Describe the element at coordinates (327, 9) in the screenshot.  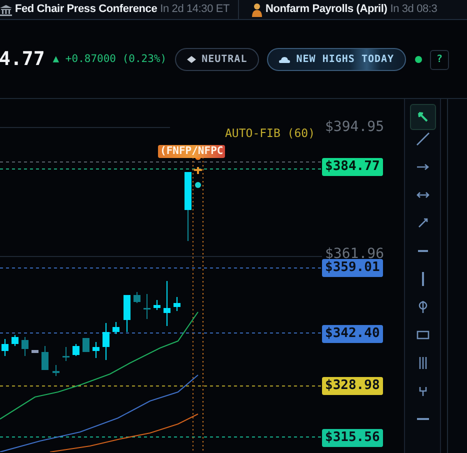
I see `event-title: Nonfarm Payrolls (April)` at that location.